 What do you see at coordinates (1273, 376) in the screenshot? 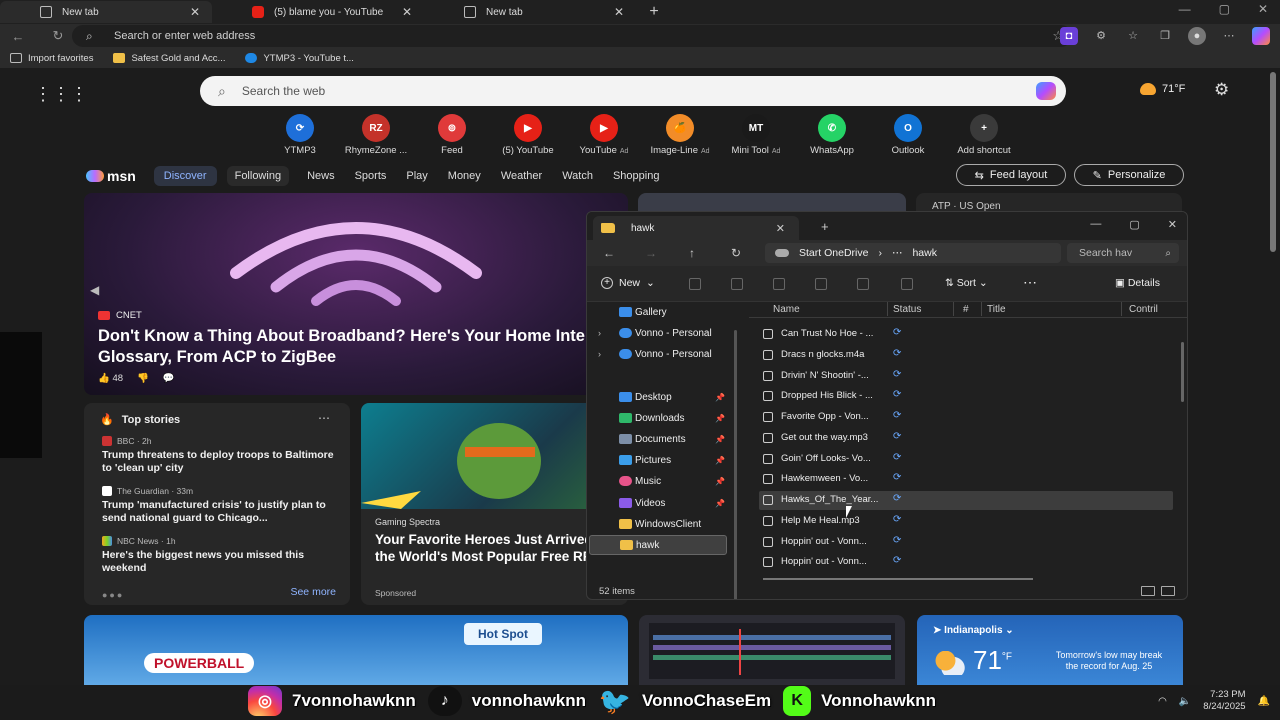
I see `page-scrollbar` at bounding box center [1273, 376].